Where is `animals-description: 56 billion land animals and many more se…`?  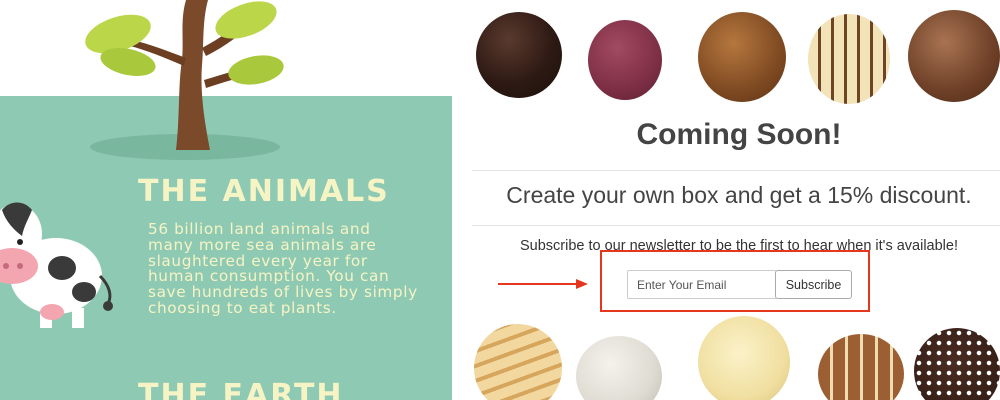
animals-description: 56 billion land animals and many more se… is located at coordinates (283, 268).